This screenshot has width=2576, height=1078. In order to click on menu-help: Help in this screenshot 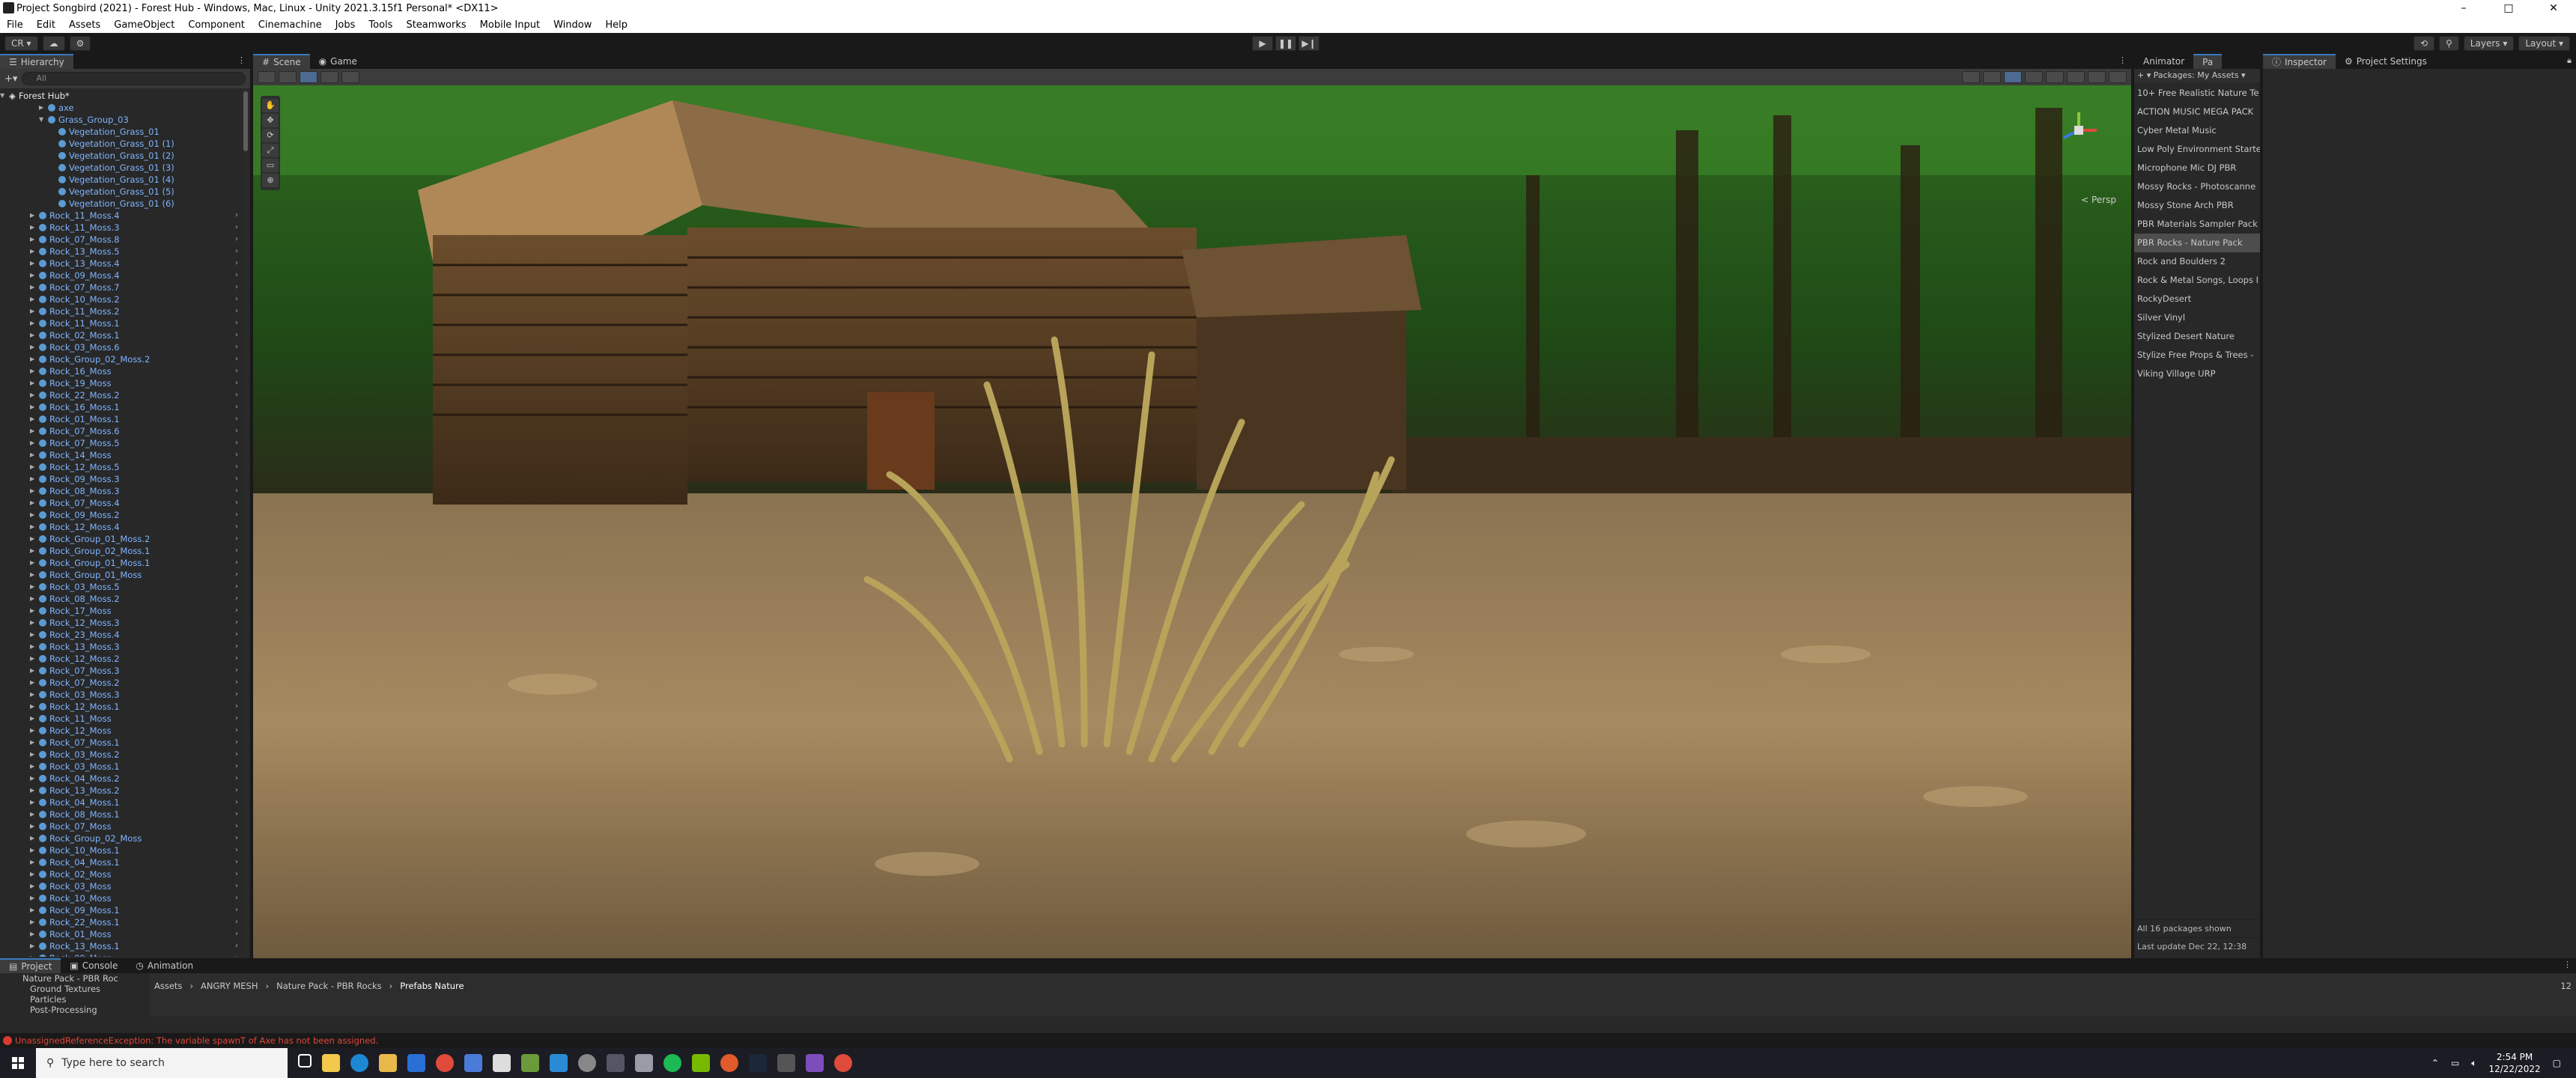, I will do `click(616, 25)`.